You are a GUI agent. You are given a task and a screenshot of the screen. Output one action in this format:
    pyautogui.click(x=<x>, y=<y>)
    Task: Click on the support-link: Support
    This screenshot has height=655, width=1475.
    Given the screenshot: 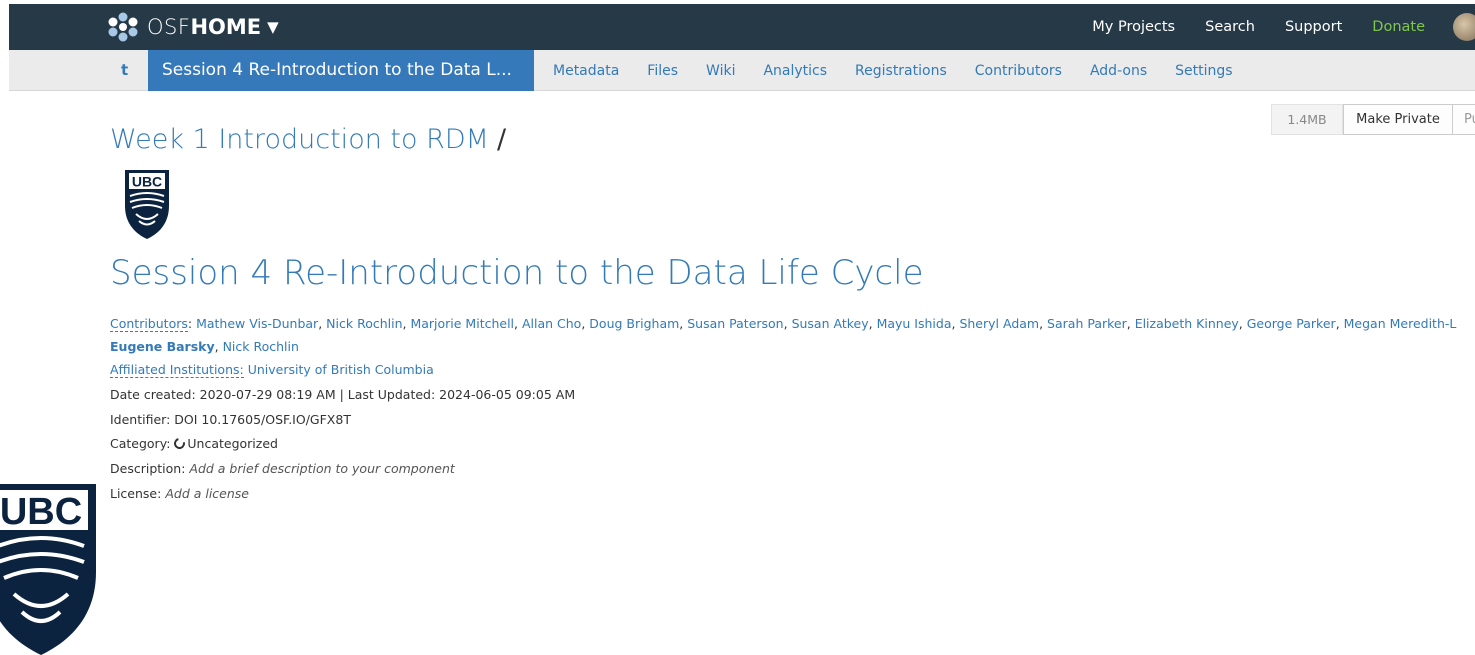 What is the action you would take?
    pyautogui.click(x=1313, y=27)
    